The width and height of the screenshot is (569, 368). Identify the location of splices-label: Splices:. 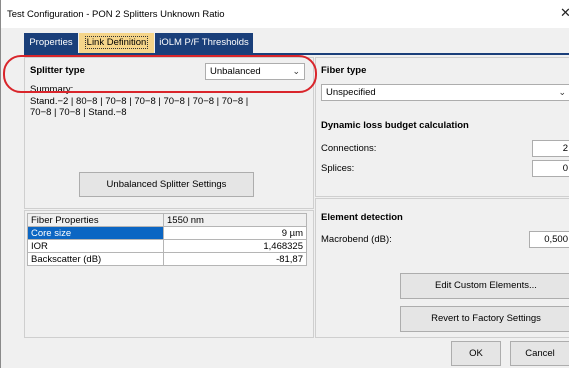
(338, 168).